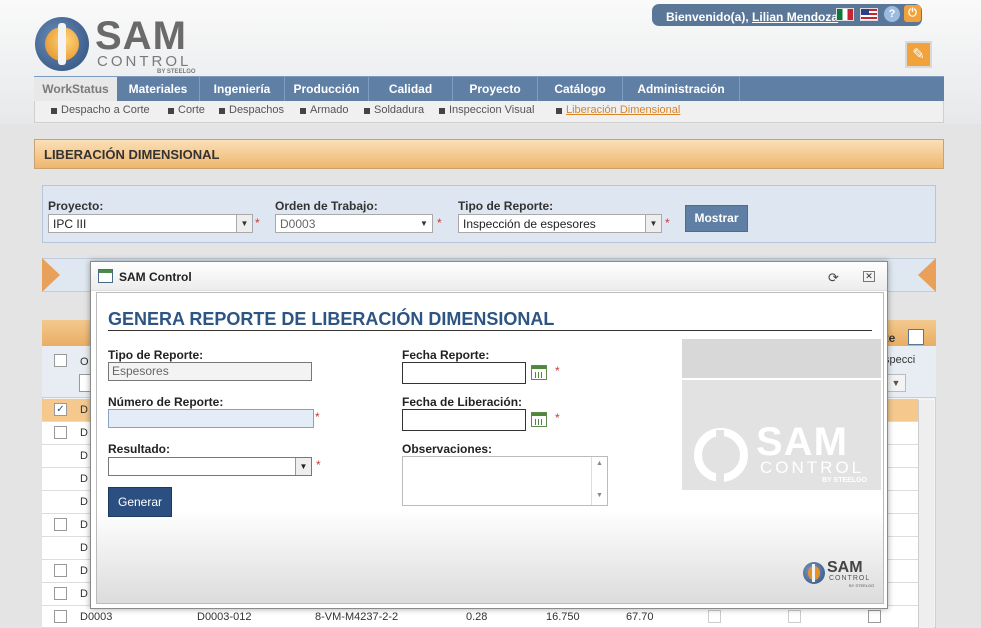  I want to click on scroll-up-icon: ▲, so click(599, 463).